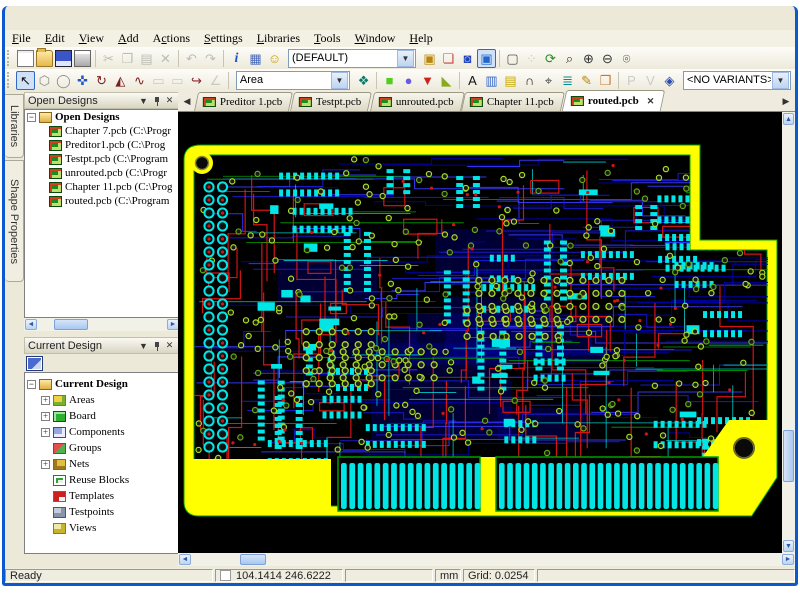  I want to click on shape-tool-button: ▼, so click(427, 80).